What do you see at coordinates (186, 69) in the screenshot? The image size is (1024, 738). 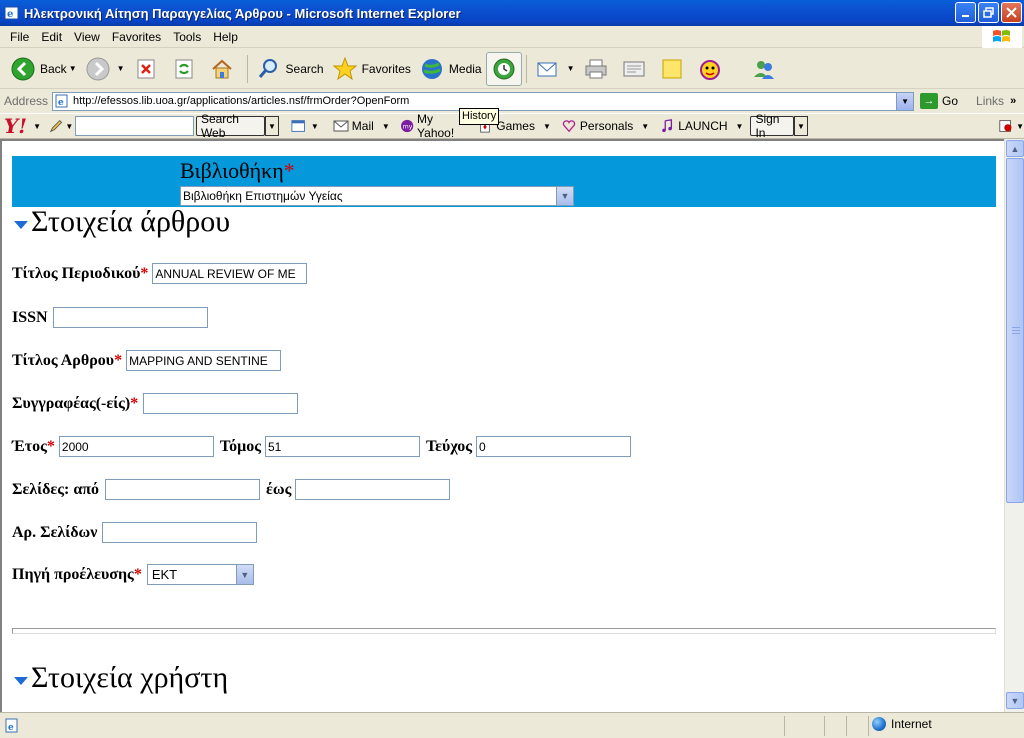 I see `refresh-button` at bounding box center [186, 69].